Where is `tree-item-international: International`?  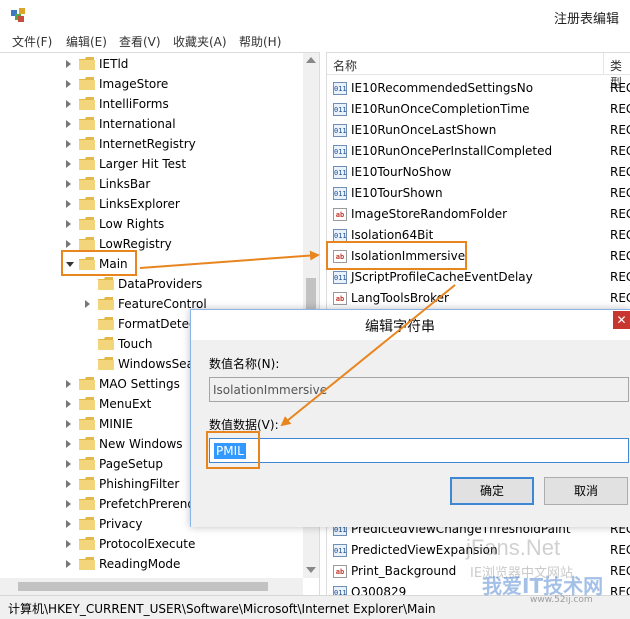
tree-item-international: International is located at coordinates (151, 124).